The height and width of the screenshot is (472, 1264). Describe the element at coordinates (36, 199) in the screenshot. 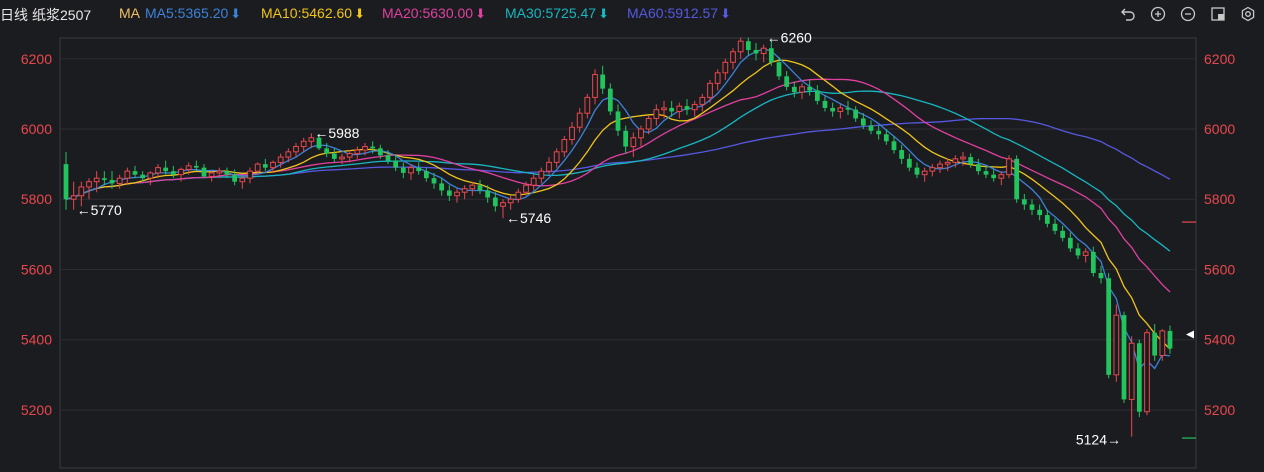

I see `y-tick-label-left: 5800` at that location.